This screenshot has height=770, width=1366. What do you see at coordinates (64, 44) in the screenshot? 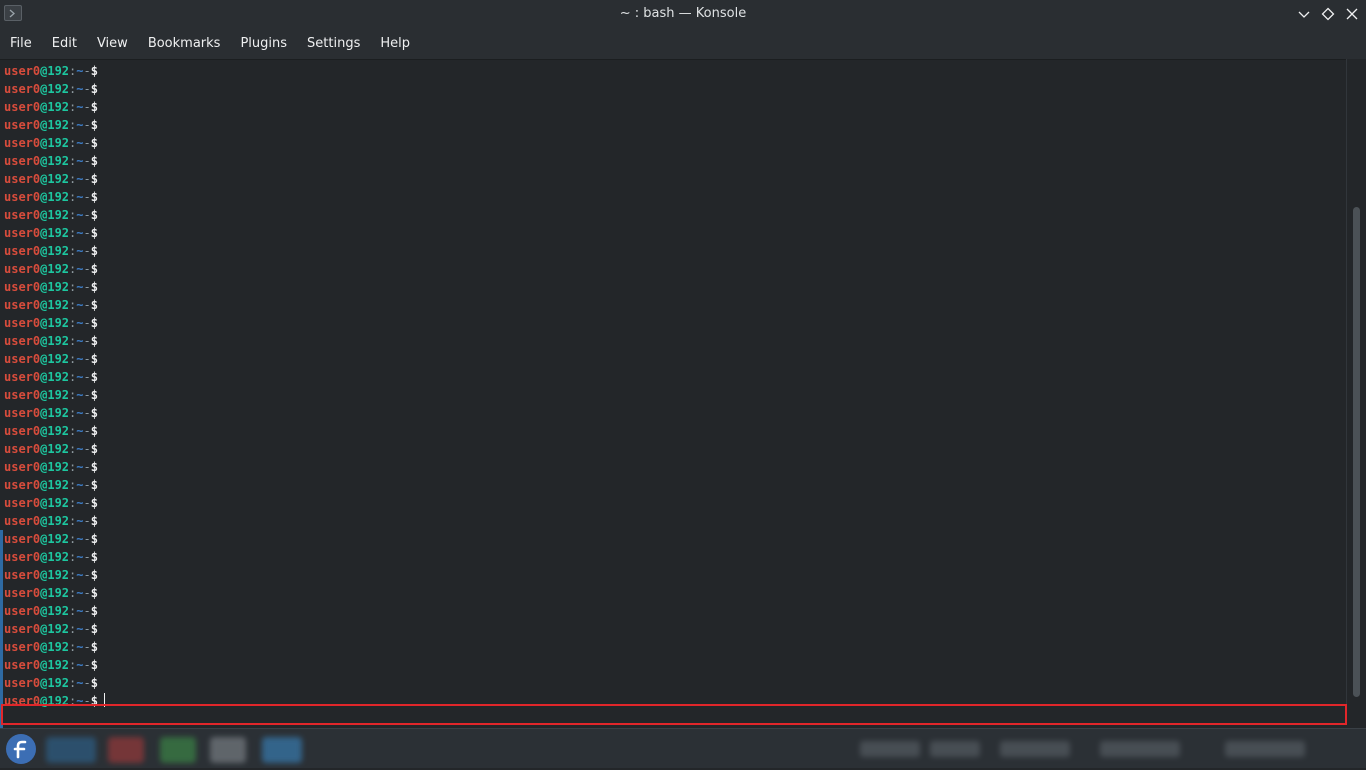
I see `menu-edit: Edit` at bounding box center [64, 44].